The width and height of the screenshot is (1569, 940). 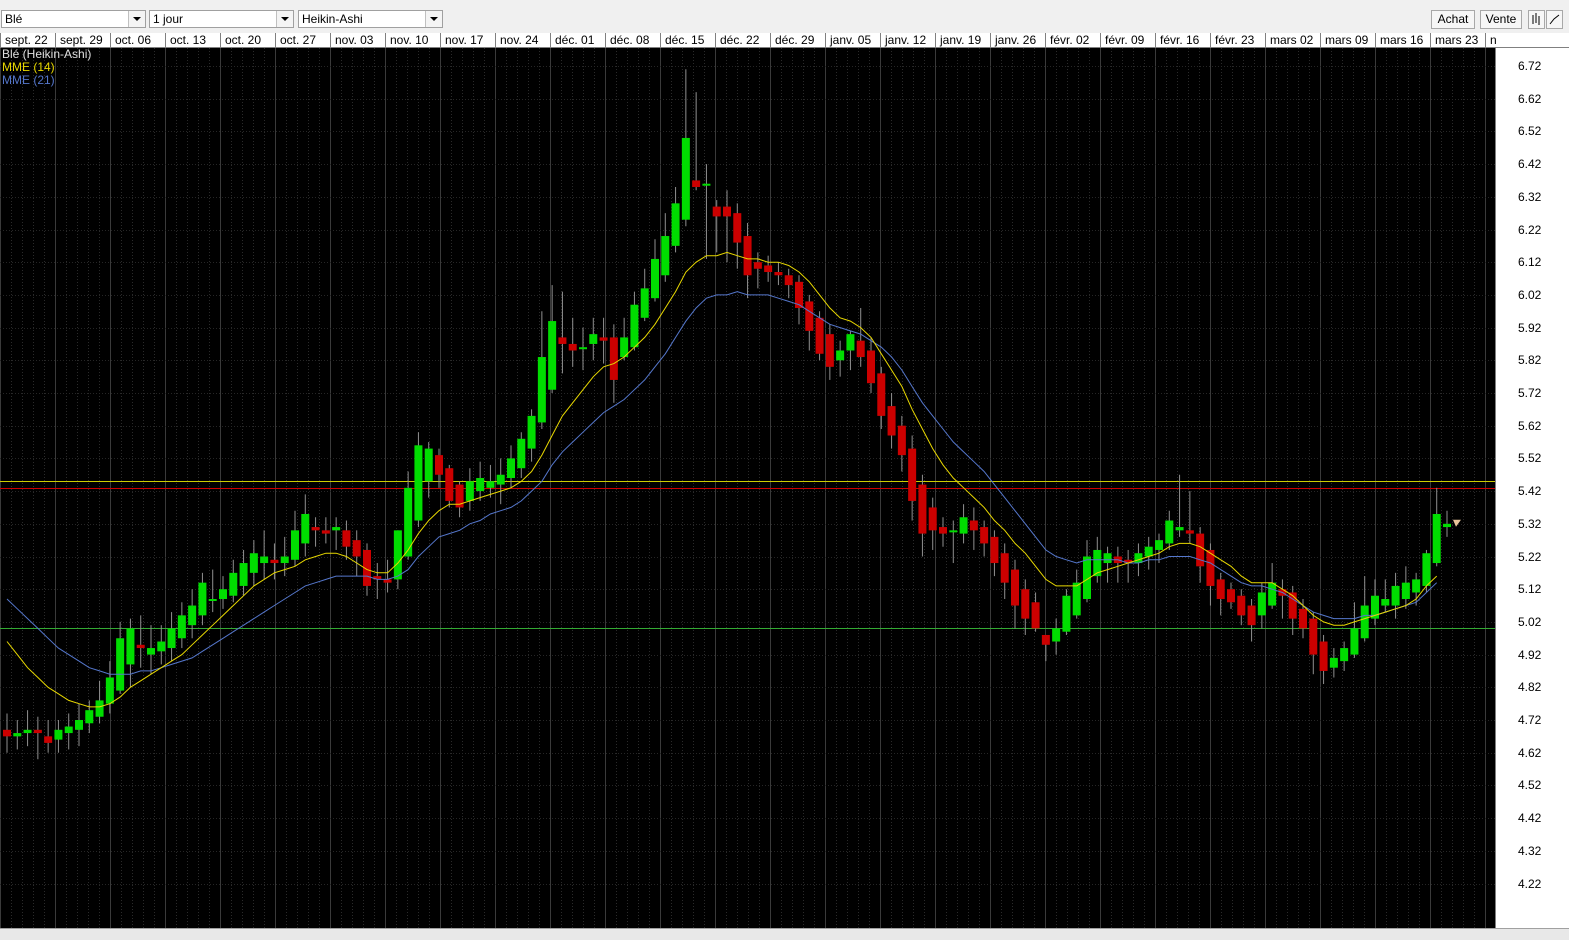 What do you see at coordinates (370, 19) in the screenshot?
I see `chart-style-select: Heikin-Ashi` at bounding box center [370, 19].